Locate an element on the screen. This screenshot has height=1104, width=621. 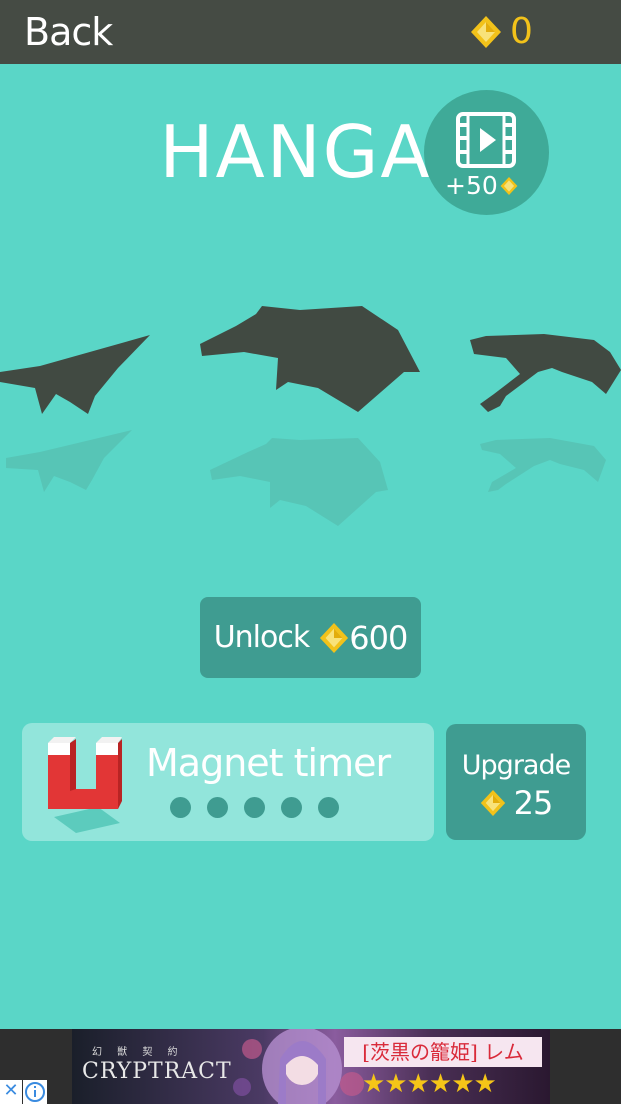
upgrade-price: 25 is located at coordinates (533, 803).